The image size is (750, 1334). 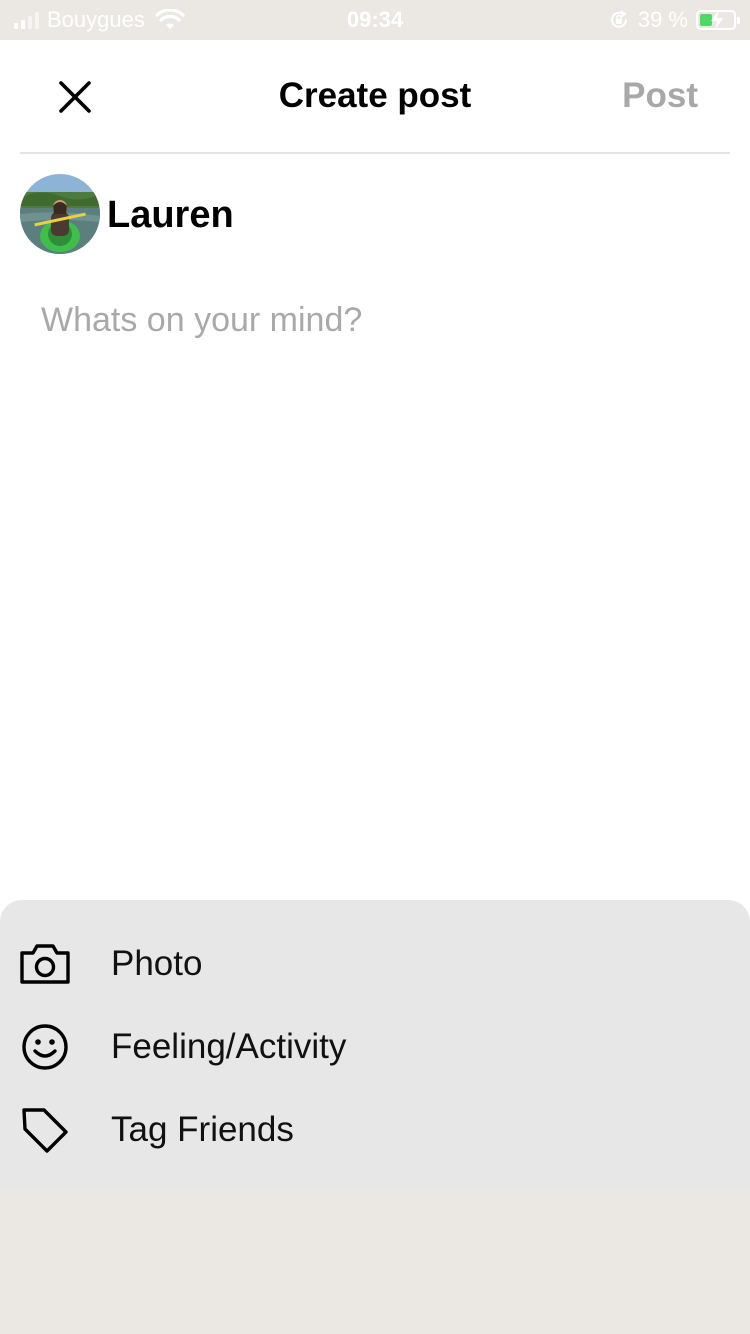 I want to click on charging-bolt-icon, so click(x=717, y=20).